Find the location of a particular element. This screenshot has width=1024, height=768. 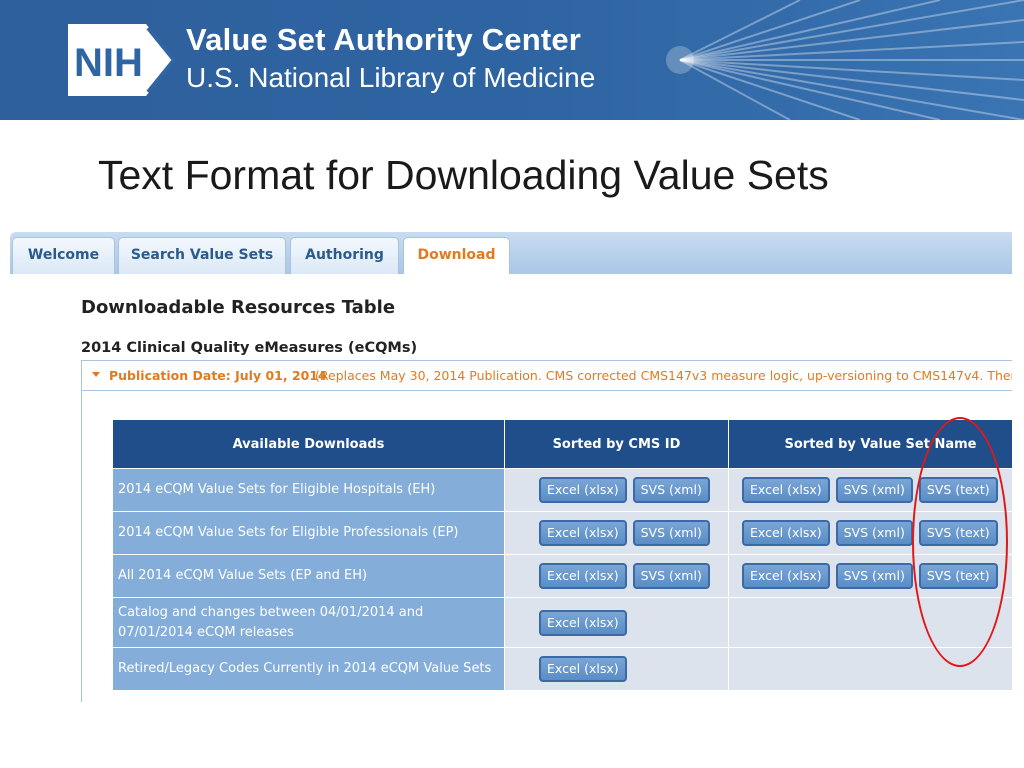

tab-search-value-sets: Search Value Sets is located at coordinates (202, 255).